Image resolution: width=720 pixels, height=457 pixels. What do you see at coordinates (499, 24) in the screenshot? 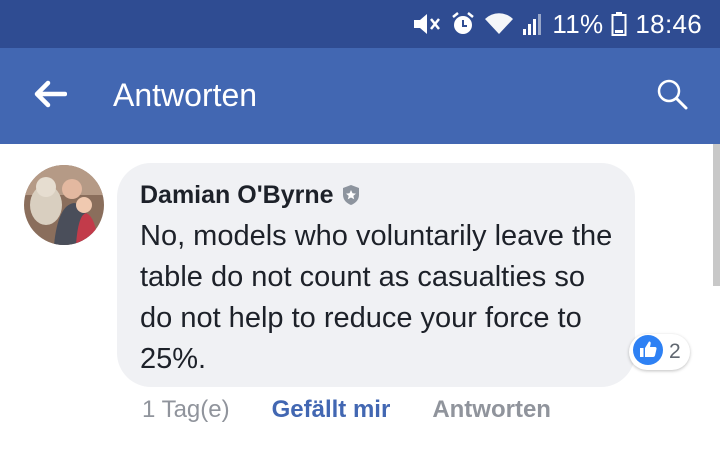
I see `wifi-icon` at bounding box center [499, 24].